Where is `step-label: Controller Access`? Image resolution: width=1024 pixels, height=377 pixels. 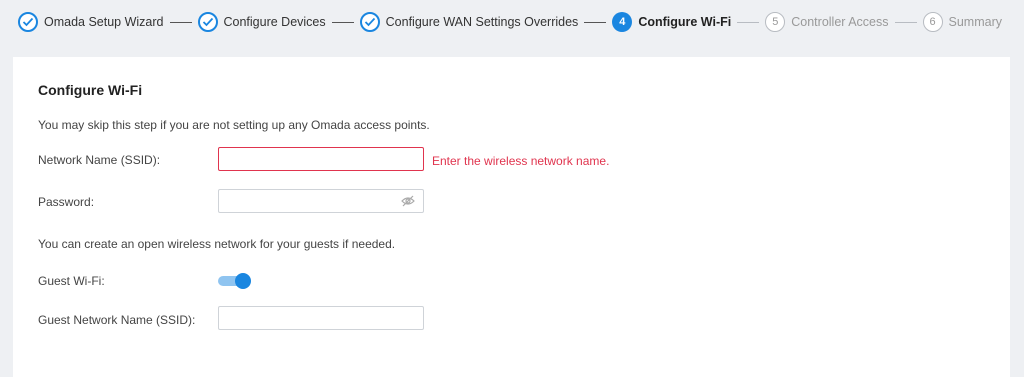 step-label: Controller Access is located at coordinates (840, 22).